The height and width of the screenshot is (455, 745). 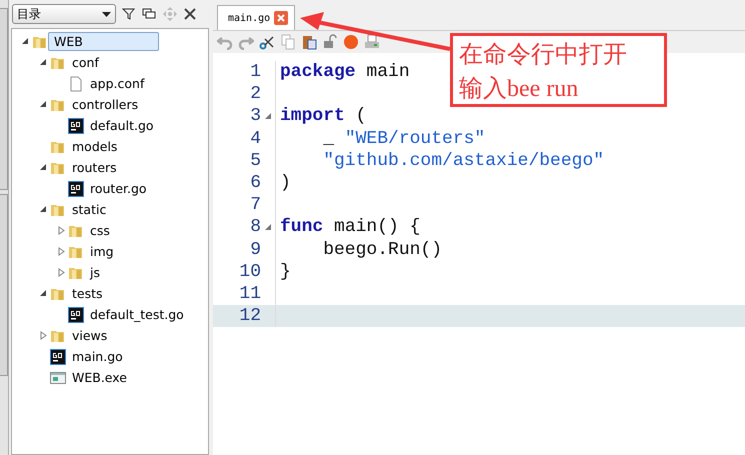 I want to click on code-line: beego.Run(), so click(x=382, y=250).